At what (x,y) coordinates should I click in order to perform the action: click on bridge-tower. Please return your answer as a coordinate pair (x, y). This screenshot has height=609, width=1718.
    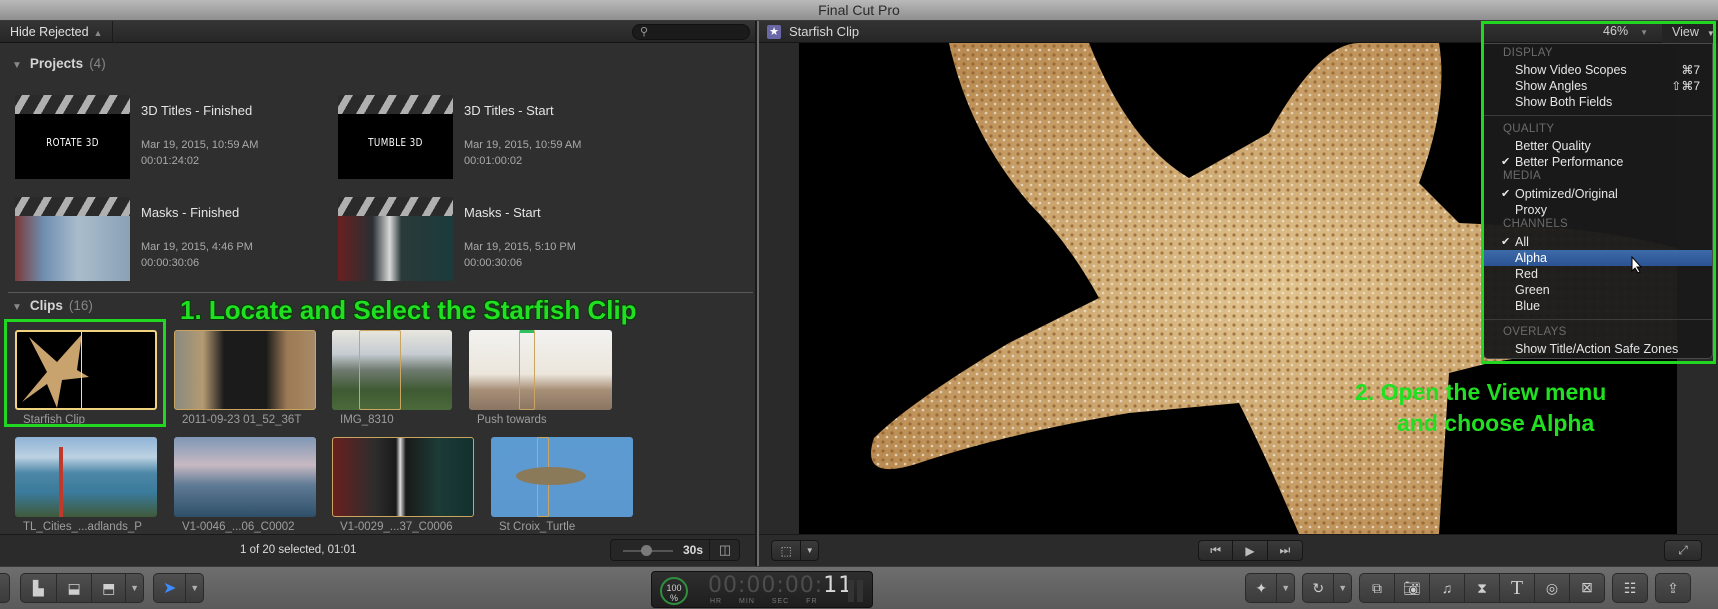
    Looking at the image, I should click on (61, 482).